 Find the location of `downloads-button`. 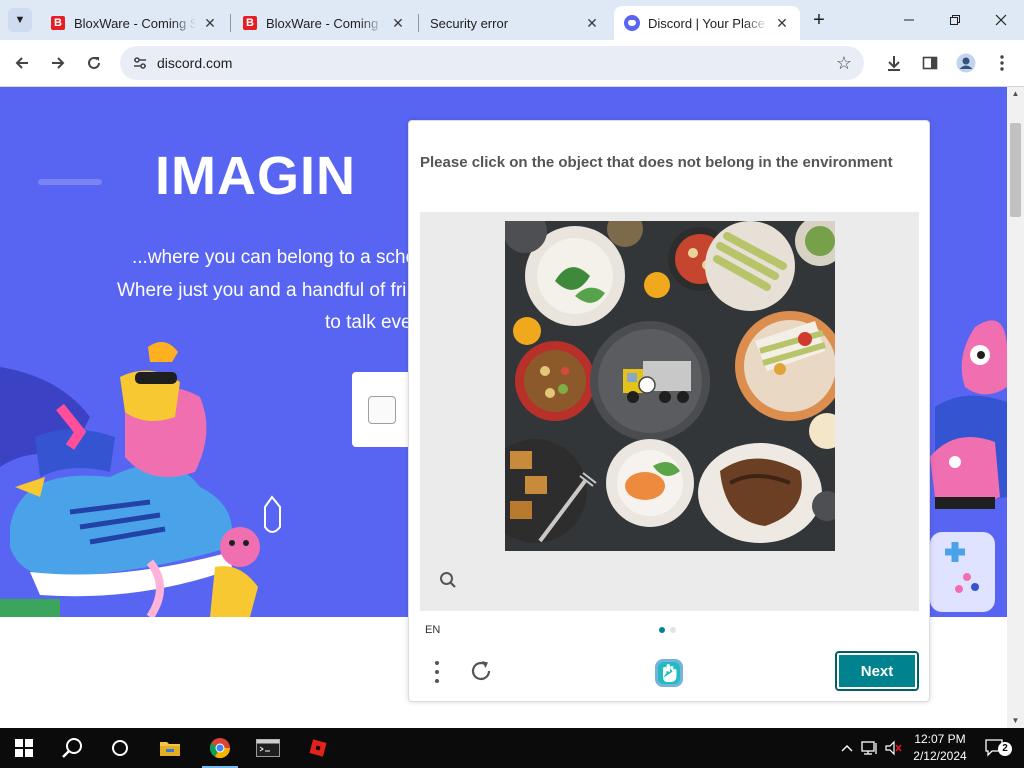

downloads-button is located at coordinates (894, 63).